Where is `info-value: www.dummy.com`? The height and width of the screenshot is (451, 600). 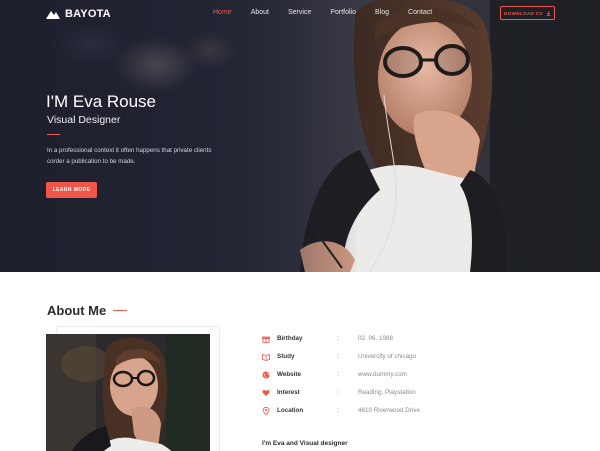
info-value: www.dummy.com is located at coordinates (382, 374).